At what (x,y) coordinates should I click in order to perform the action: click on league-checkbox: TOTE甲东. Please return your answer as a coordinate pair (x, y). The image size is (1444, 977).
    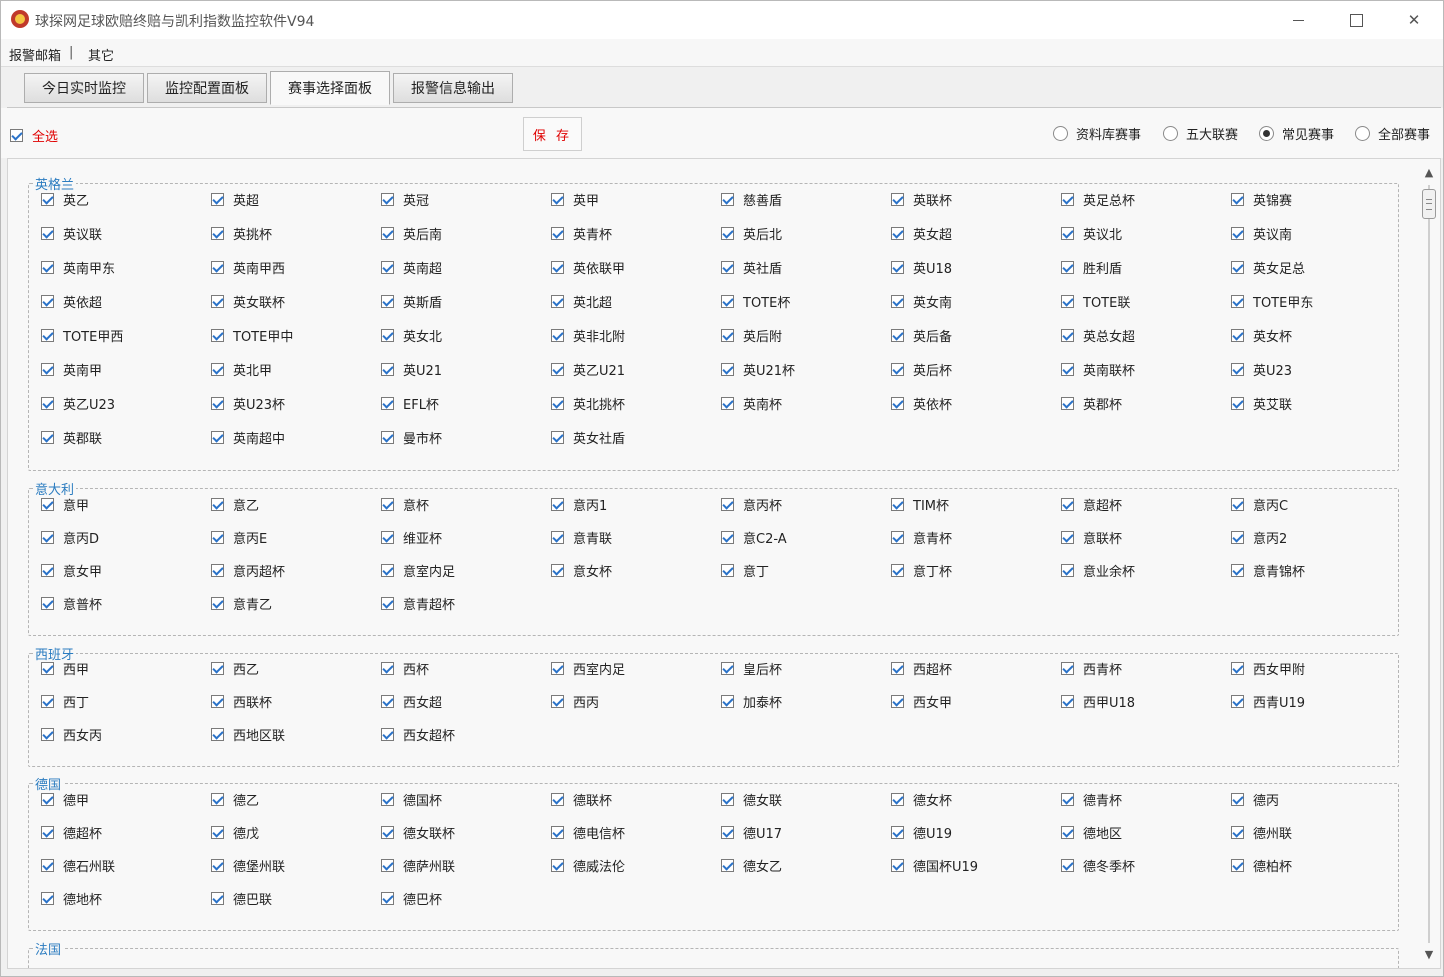
    Looking at the image, I should click on (1272, 301).